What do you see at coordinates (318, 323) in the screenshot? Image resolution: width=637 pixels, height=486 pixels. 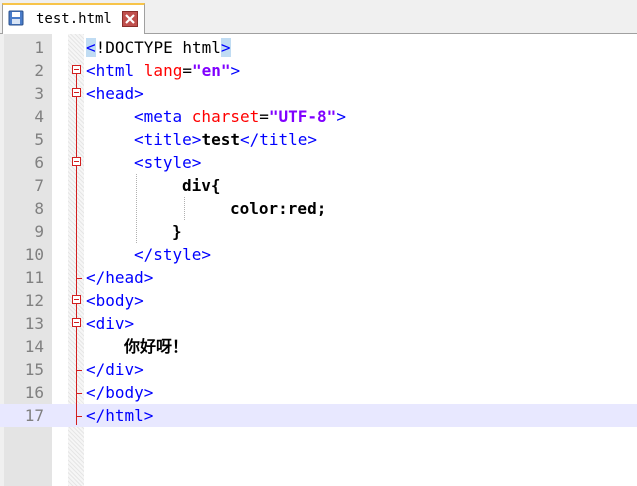 I see `code-line-13: 13 <div>` at bounding box center [318, 323].